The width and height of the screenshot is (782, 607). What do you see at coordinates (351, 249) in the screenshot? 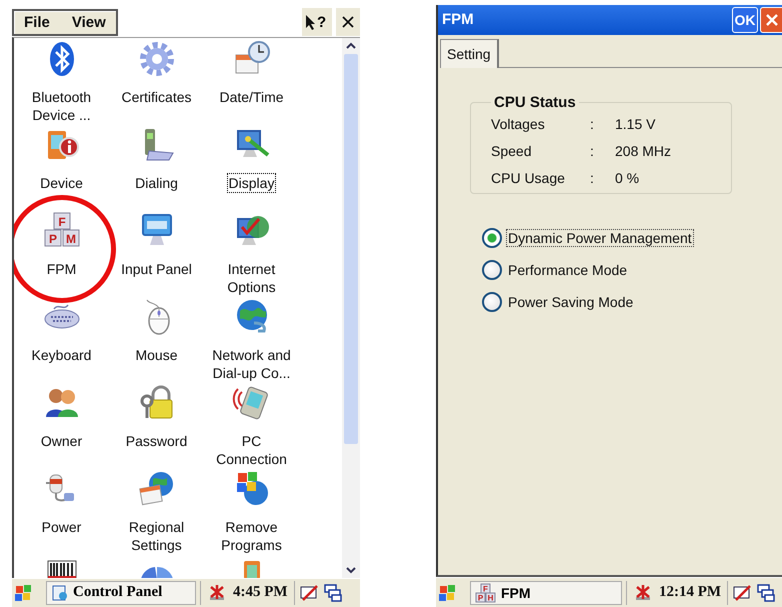
I see `scroll-thumb` at bounding box center [351, 249].